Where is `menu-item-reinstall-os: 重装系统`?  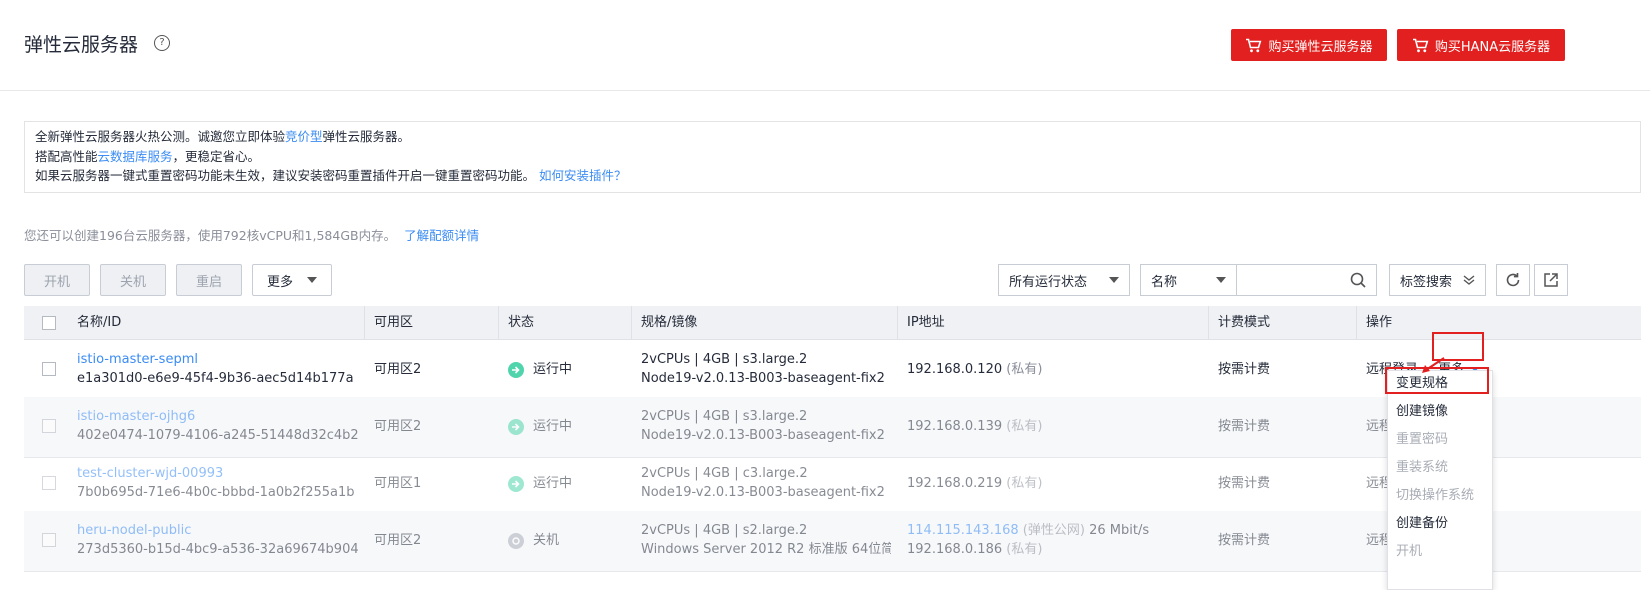
menu-item-reinstall-os: 重装系统 is located at coordinates (1422, 467).